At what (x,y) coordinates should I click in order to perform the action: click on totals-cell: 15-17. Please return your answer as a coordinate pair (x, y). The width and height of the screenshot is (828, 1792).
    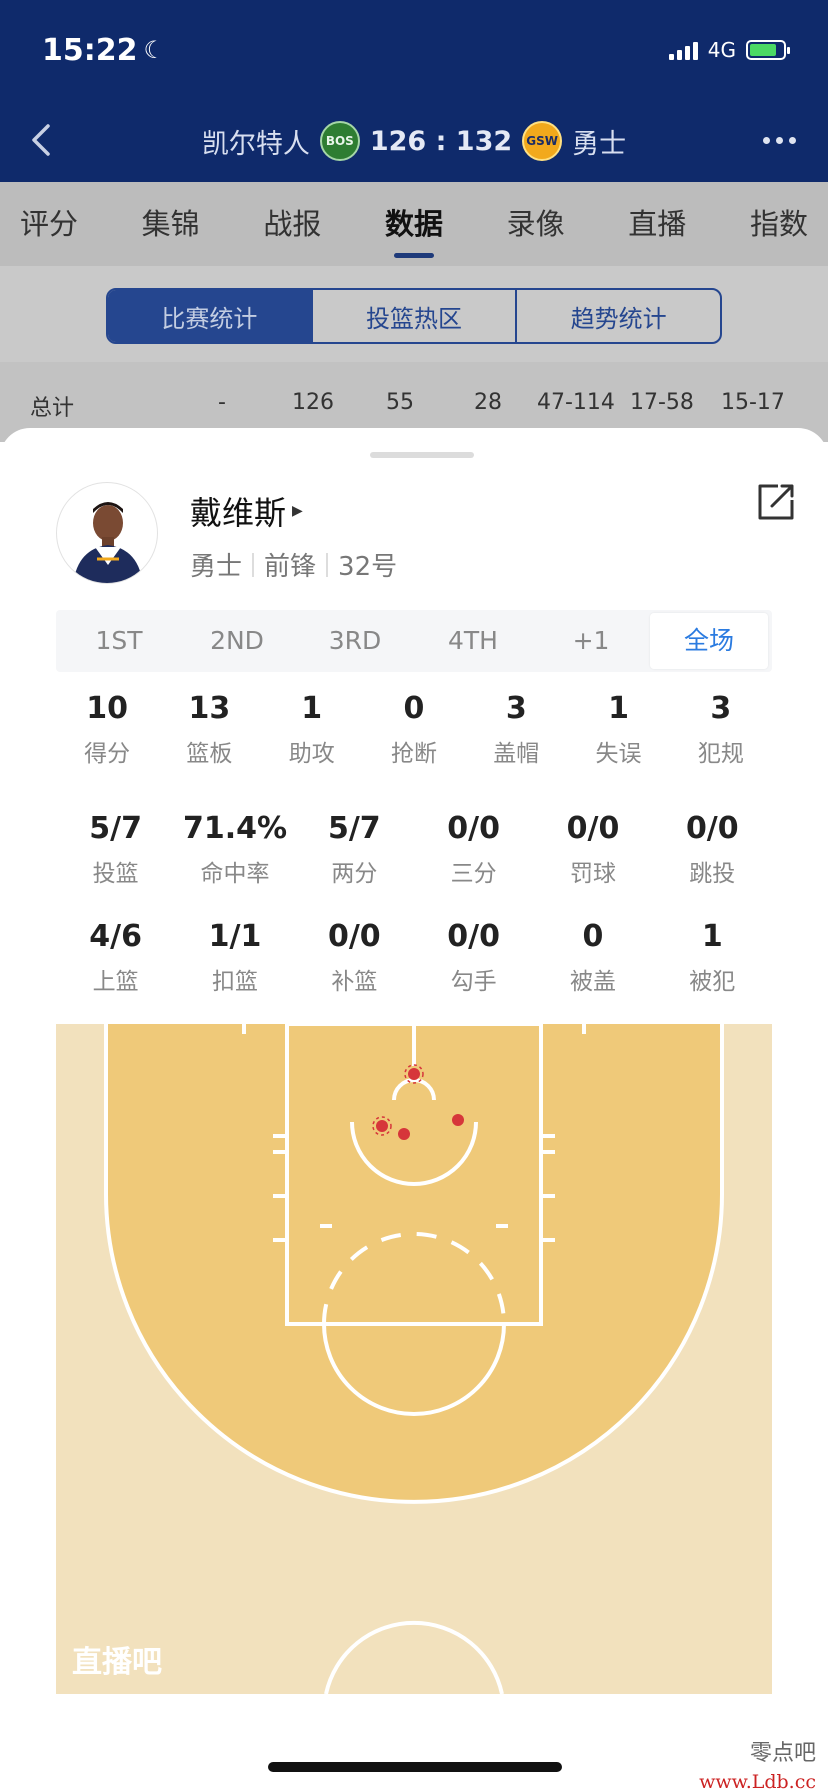
    Looking at the image, I should click on (753, 402).